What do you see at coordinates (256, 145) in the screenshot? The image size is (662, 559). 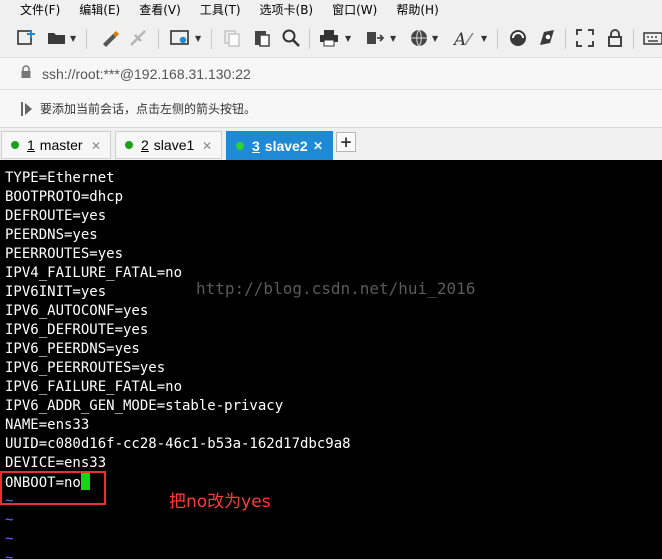 I see `tab-number: 3` at bounding box center [256, 145].